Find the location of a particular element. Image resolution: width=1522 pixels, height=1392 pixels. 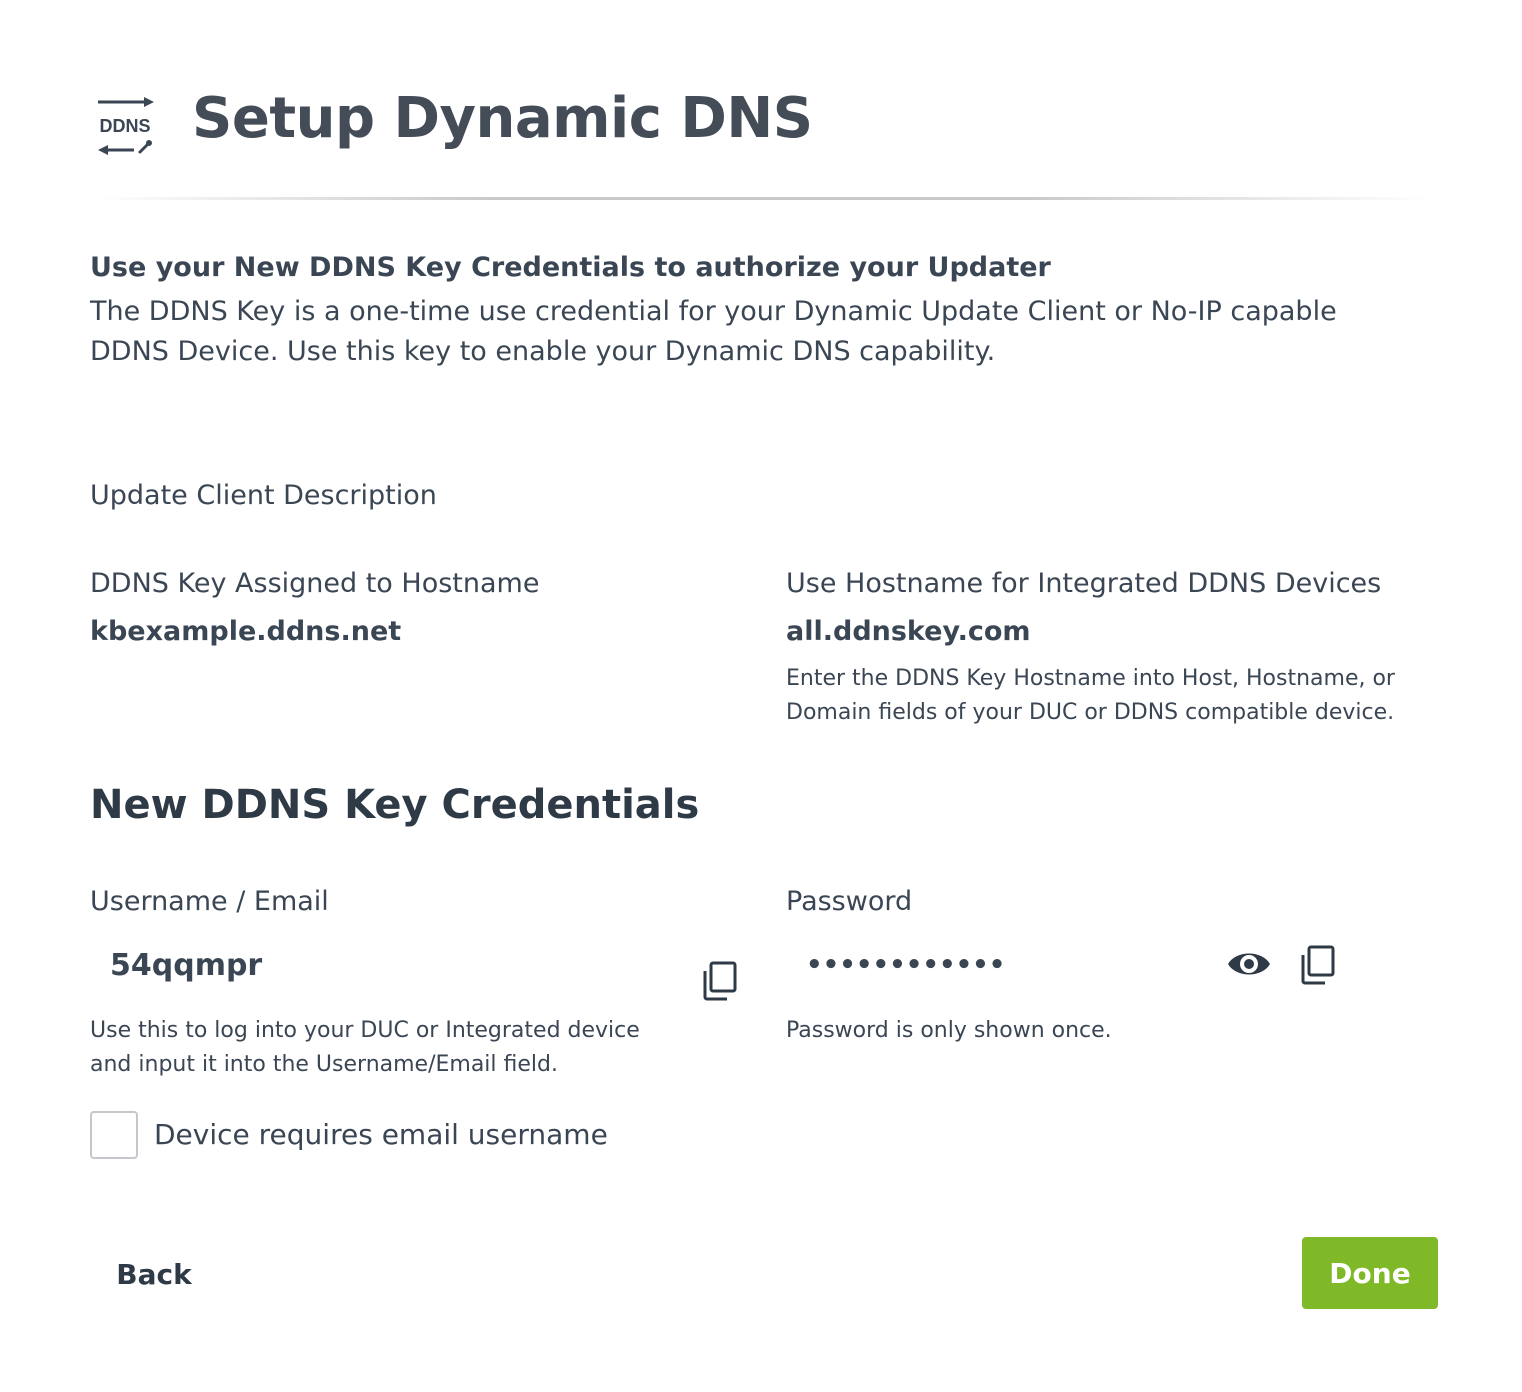

svg-text: DDNS is located at coordinates (124, 126).